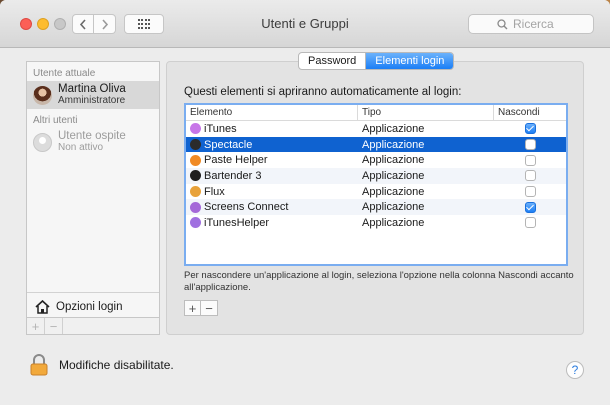  I want to click on table-row: Flux Applicazione, so click(376, 192).